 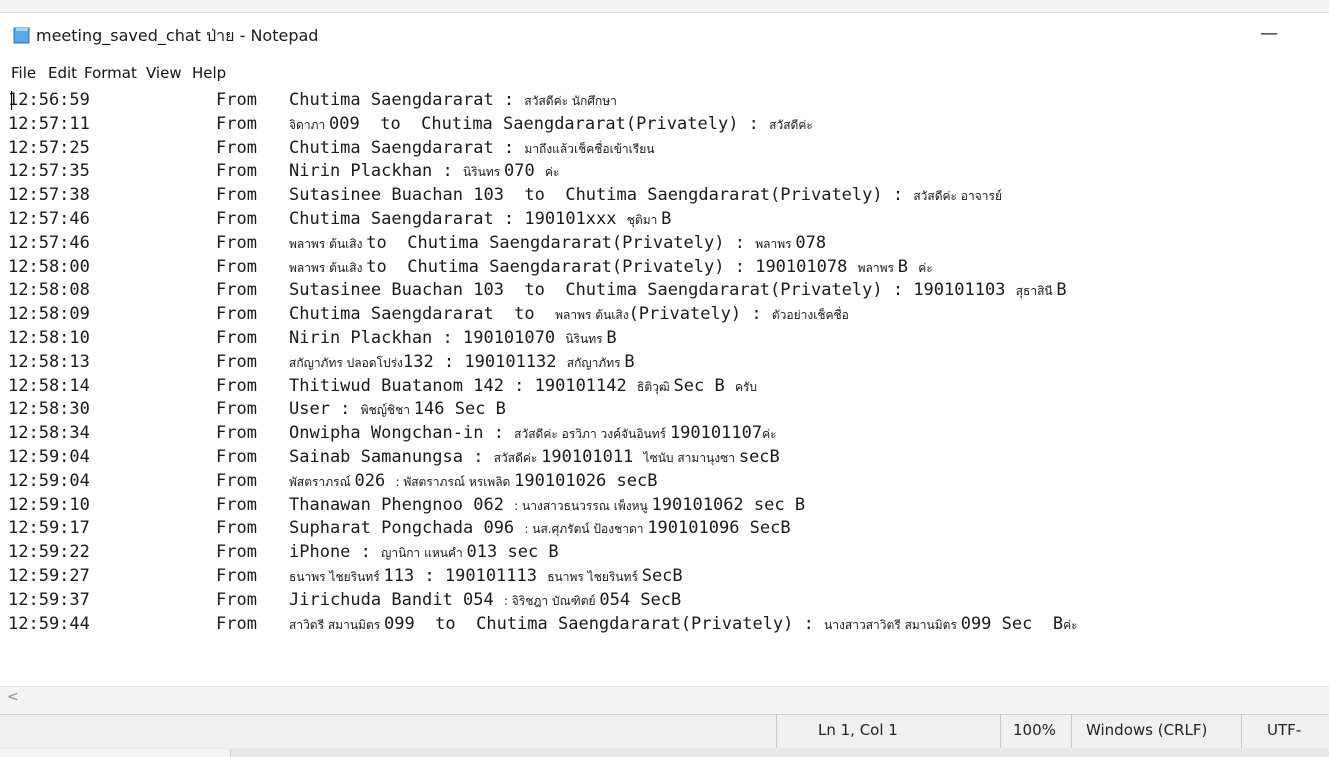 I want to click on line-timestamp: 12:57:38, so click(x=49, y=195).